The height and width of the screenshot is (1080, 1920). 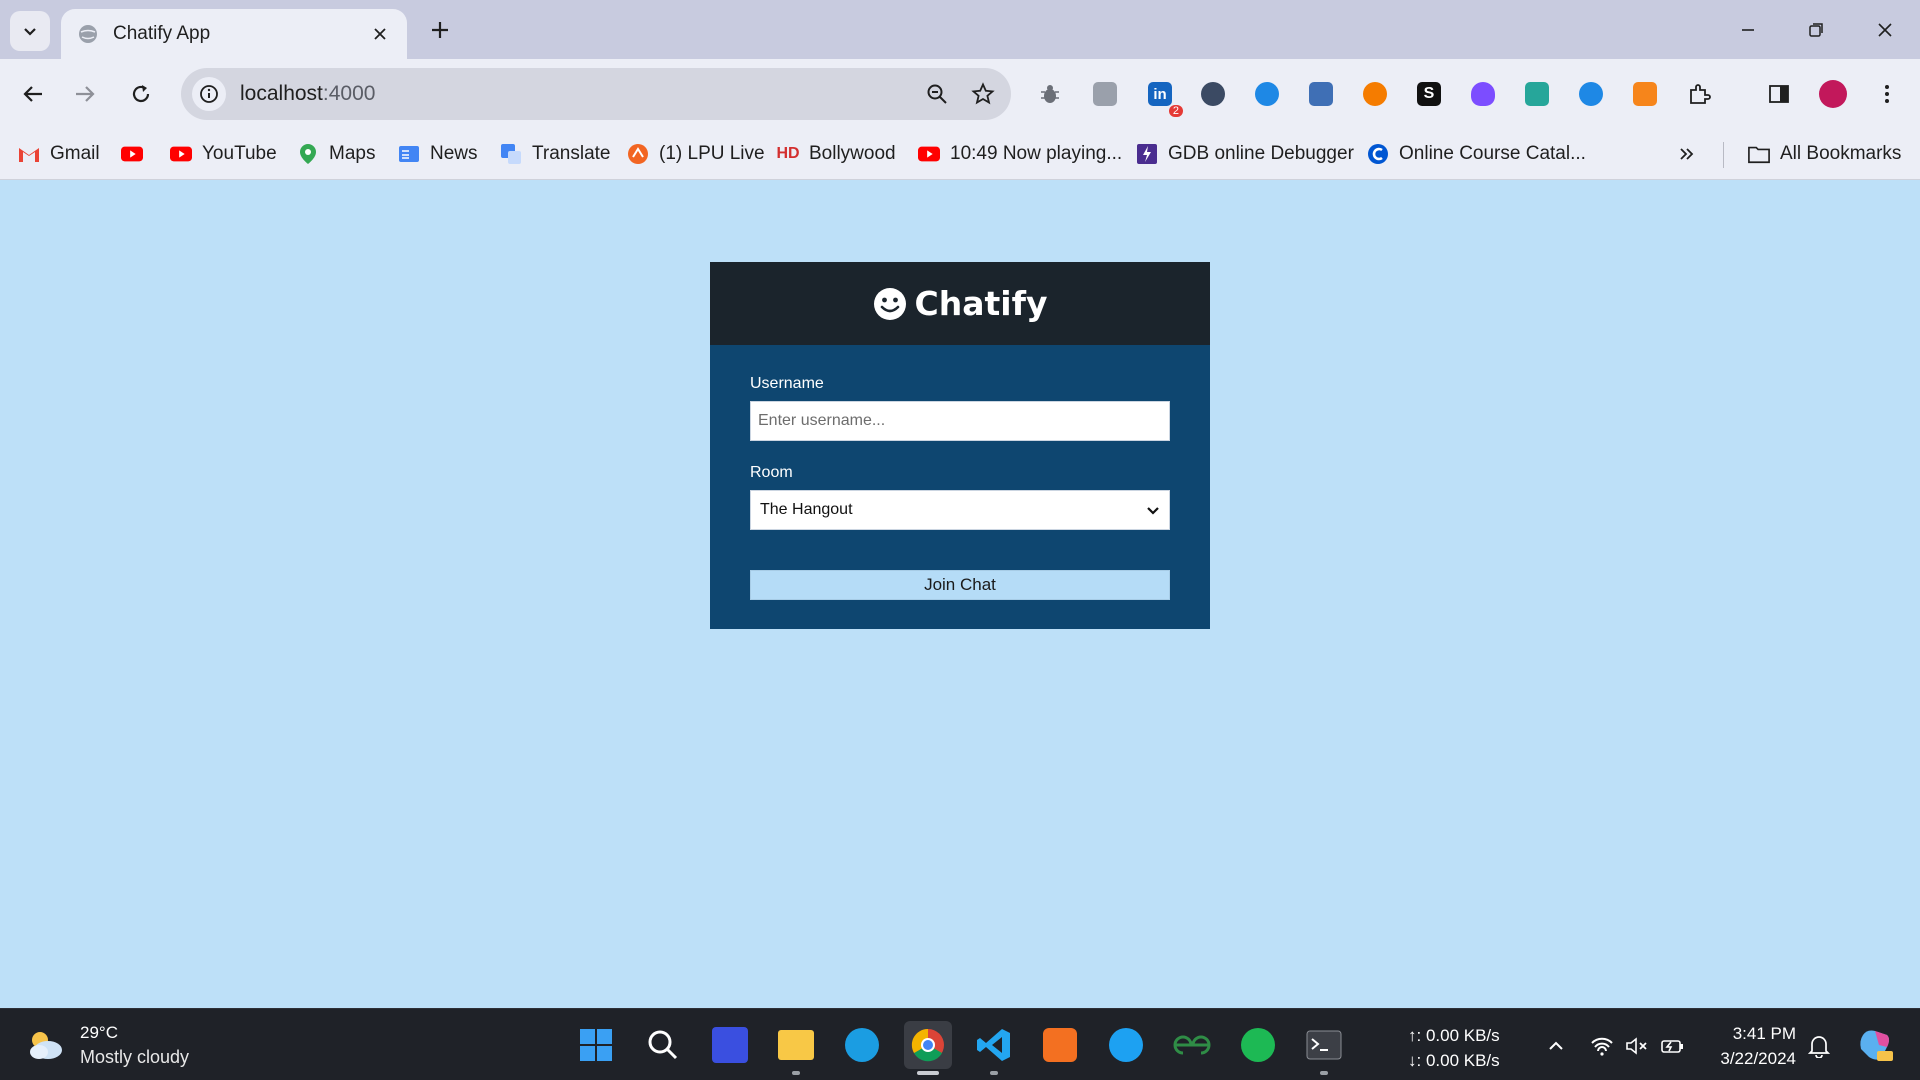 I want to click on fi-app-icon, so click(x=1258, y=1045).